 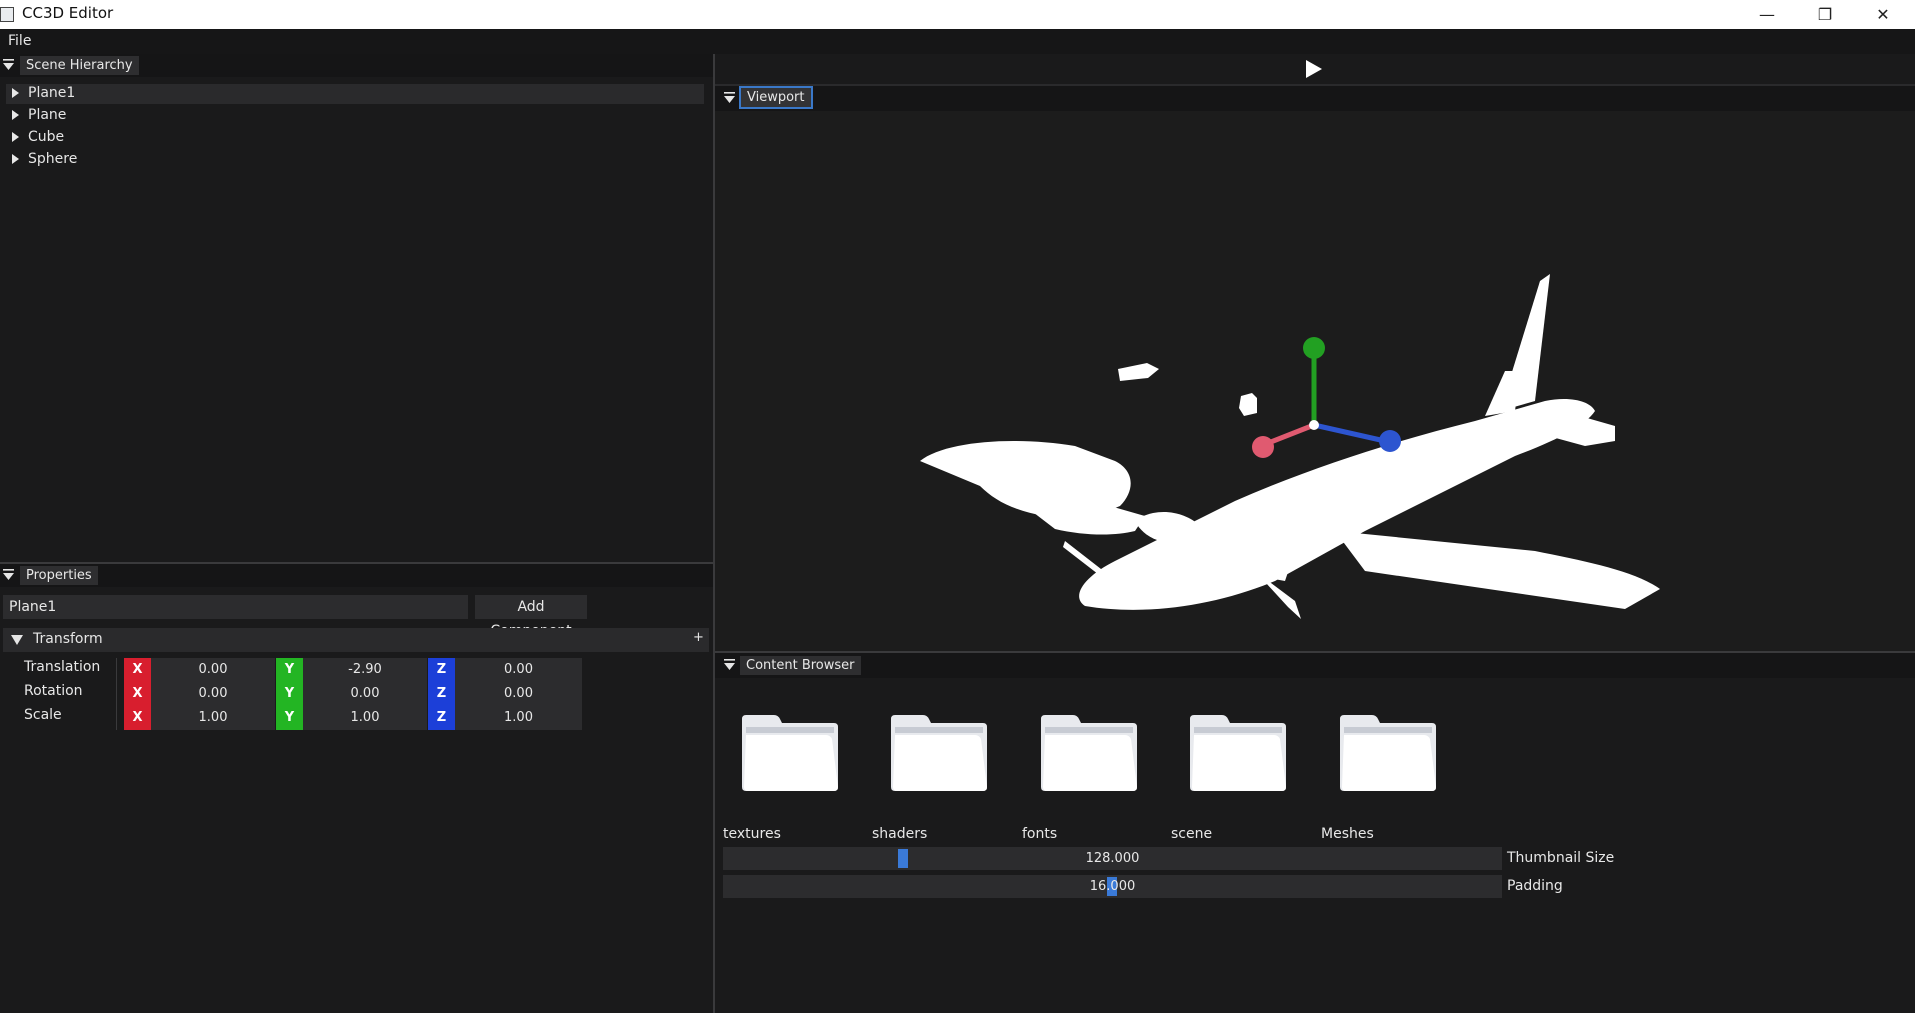 What do you see at coordinates (1315, 665) in the screenshot?
I see `content-browser-tabbar: Content Browser` at bounding box center [1315, 665].